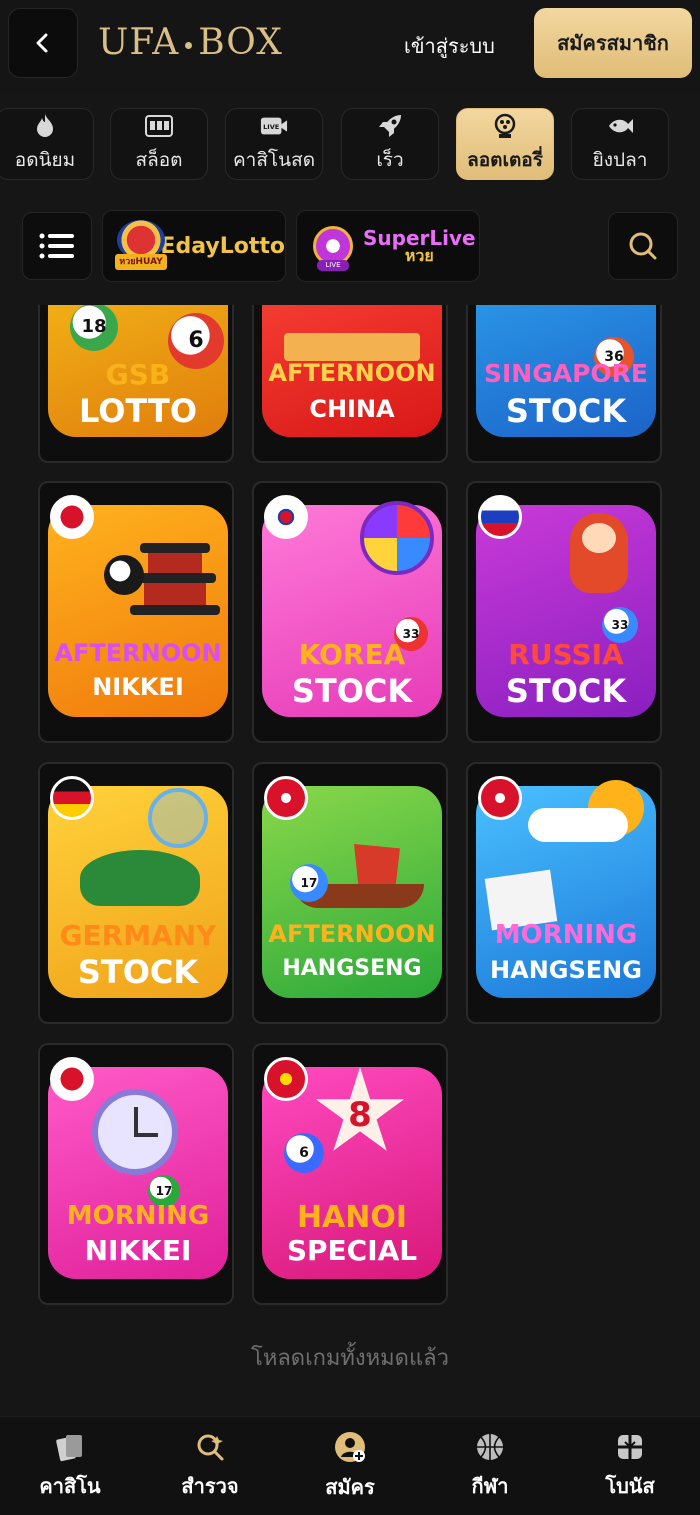  Describe the element at coordinates (210, 1447) in the screenshot. I see `explore-icon` at that location.